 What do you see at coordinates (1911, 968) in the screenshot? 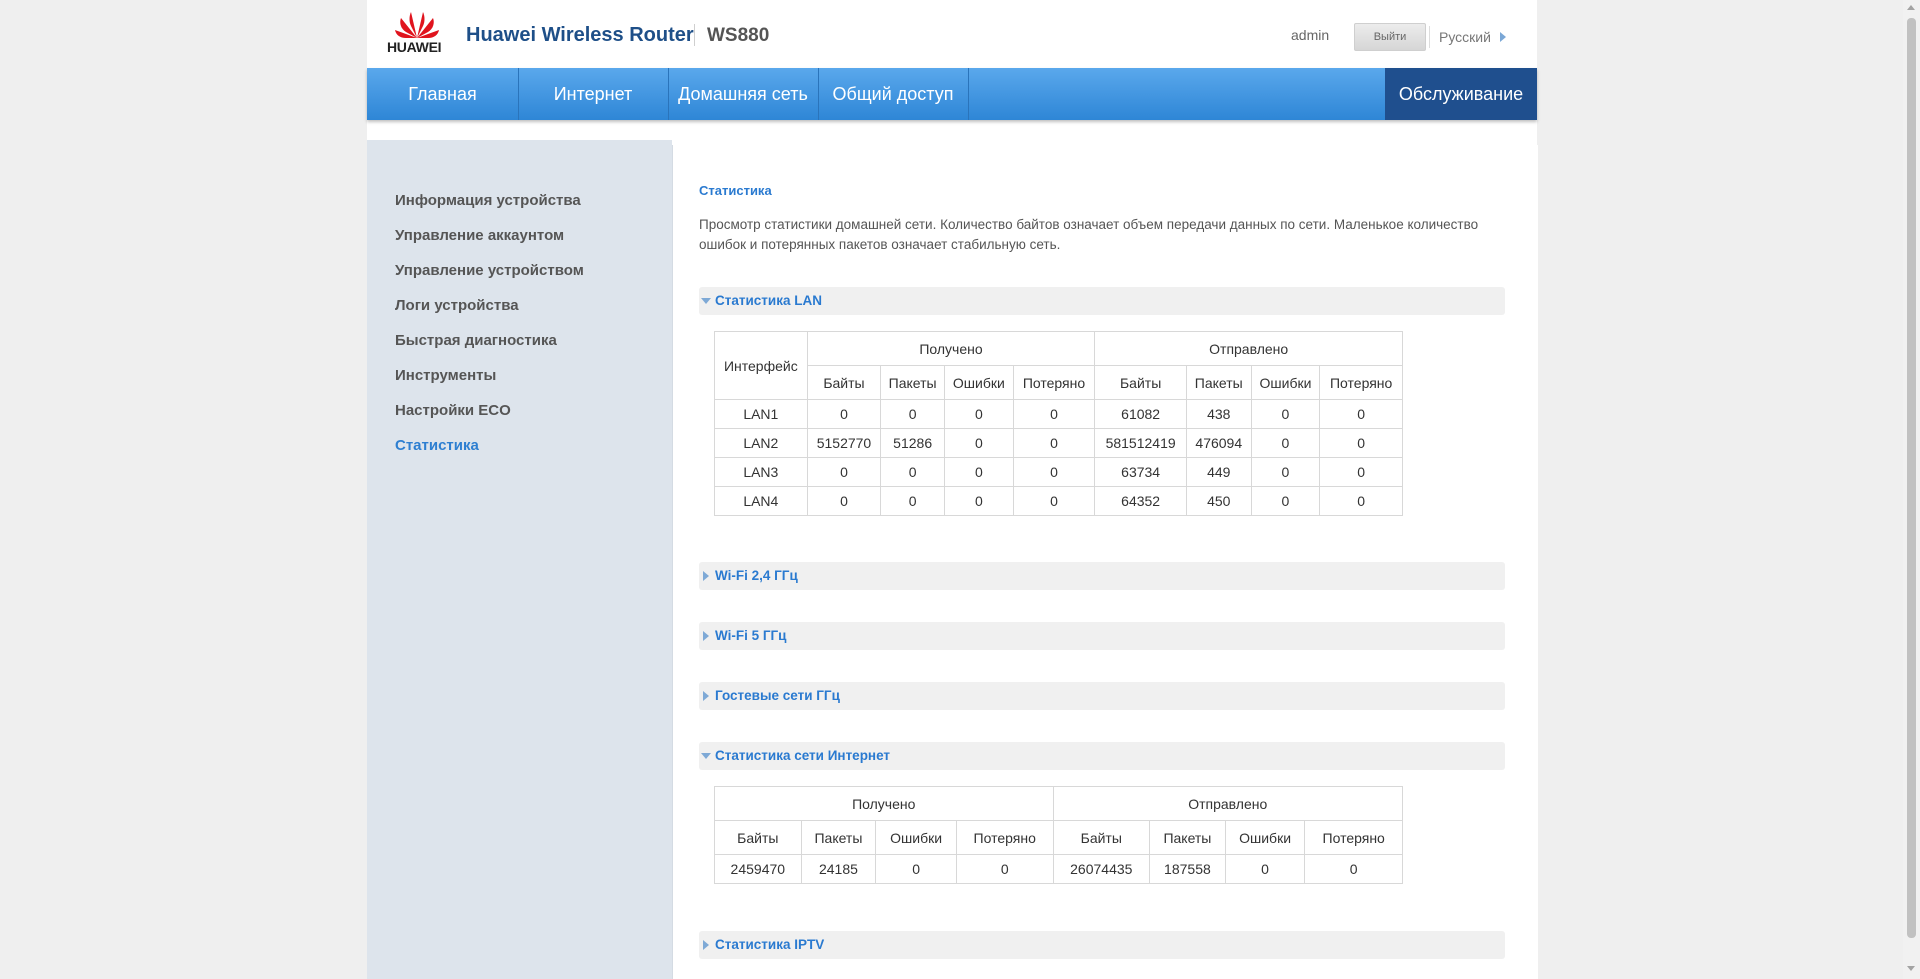
I see `scroll-down-icon` at bounding box center [1911, 968].